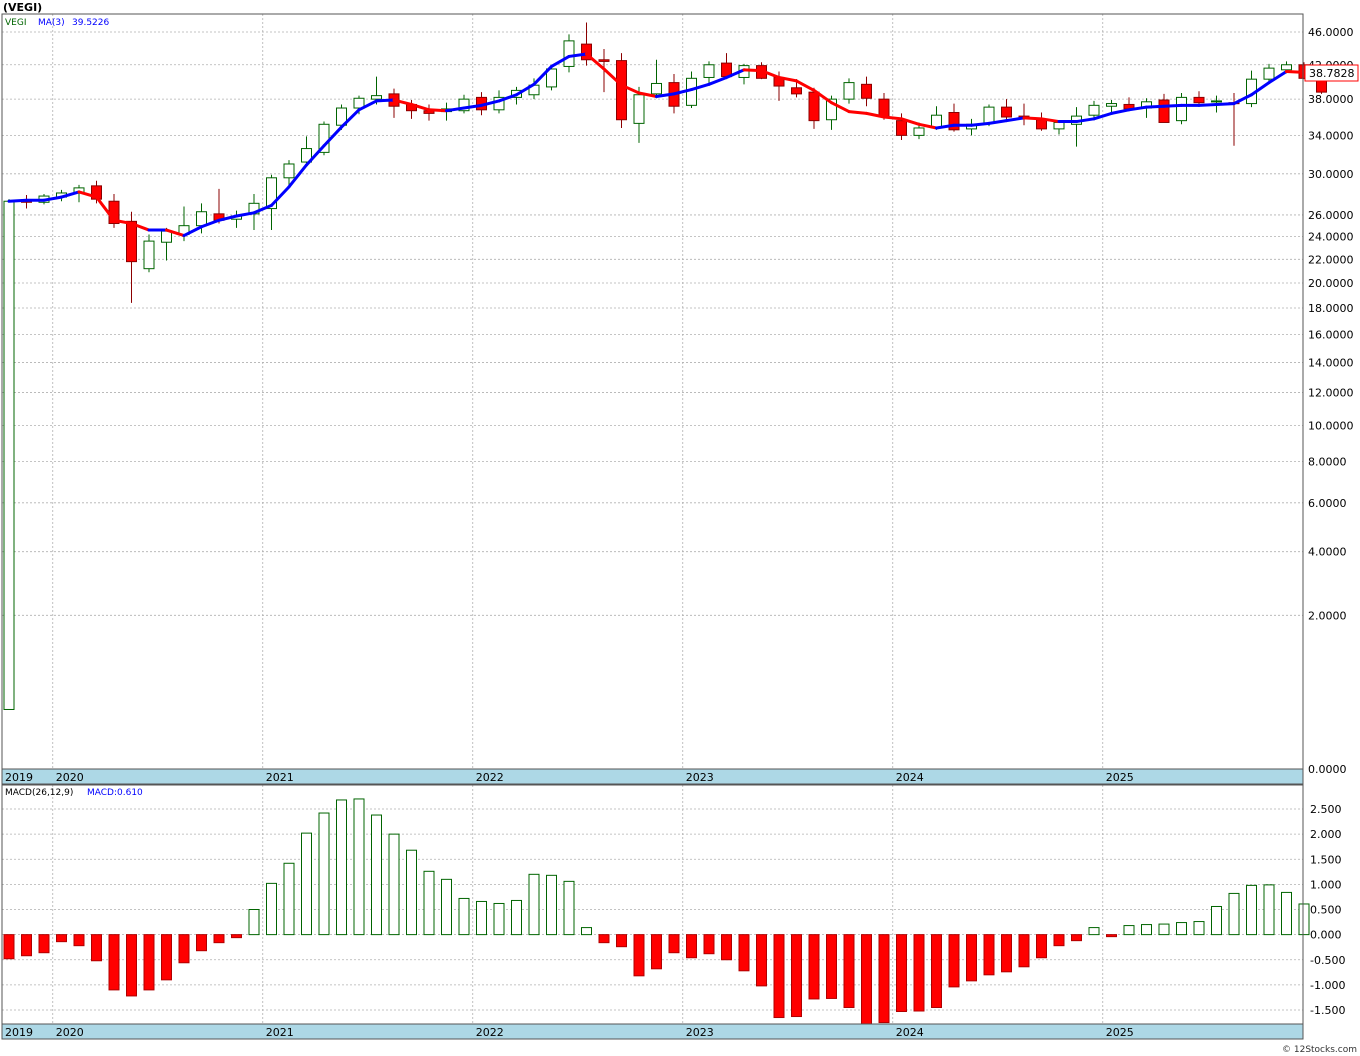 The image size is (1360, 1056). I want to click on watermark: © 12Stocks.com, so click(1319, 1050).